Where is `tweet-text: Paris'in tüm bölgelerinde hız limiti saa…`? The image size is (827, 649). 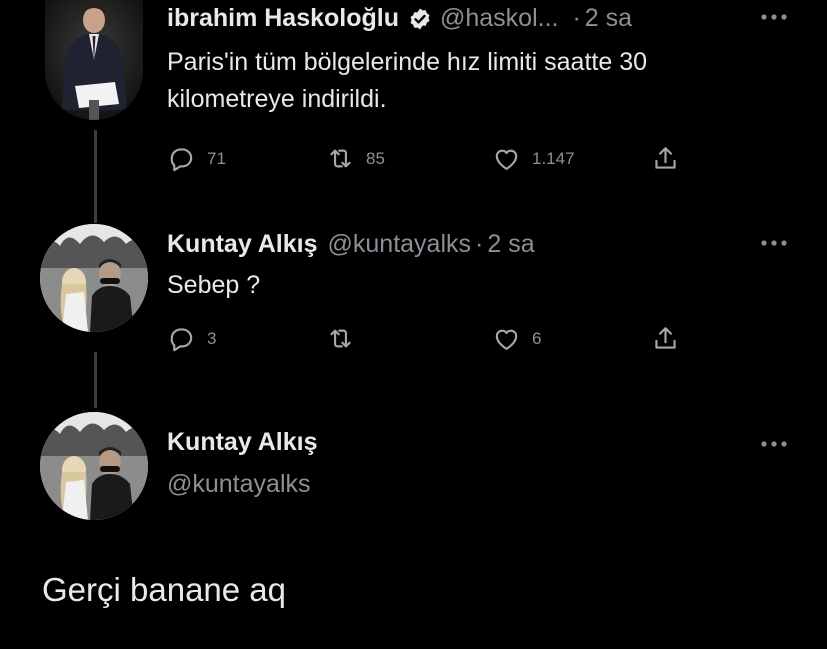
tweet-text: Paris'in tüm bölgelerinde hız limiti saa… is located at coordinates (407, 81).